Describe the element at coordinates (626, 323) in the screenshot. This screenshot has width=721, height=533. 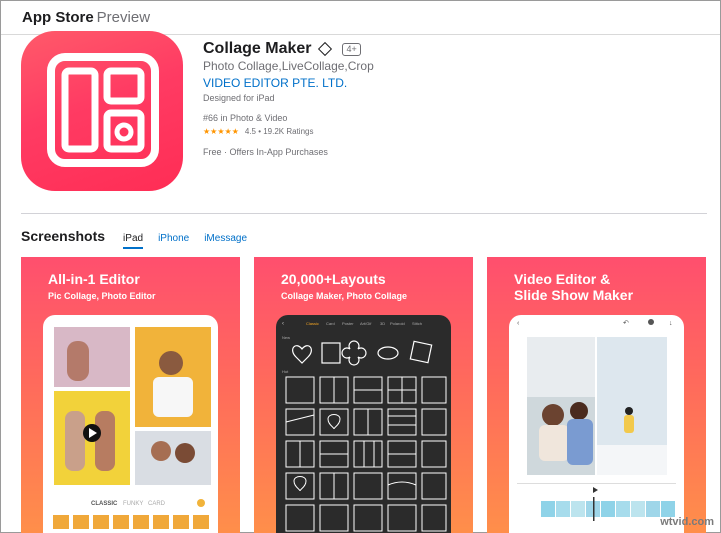
I see `undo-icon: ↶` at that location.